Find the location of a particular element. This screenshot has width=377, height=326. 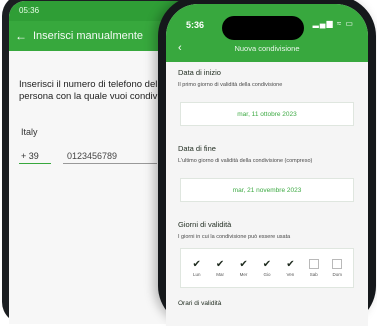

day-label: Mar is located at coordinates (220, 274).